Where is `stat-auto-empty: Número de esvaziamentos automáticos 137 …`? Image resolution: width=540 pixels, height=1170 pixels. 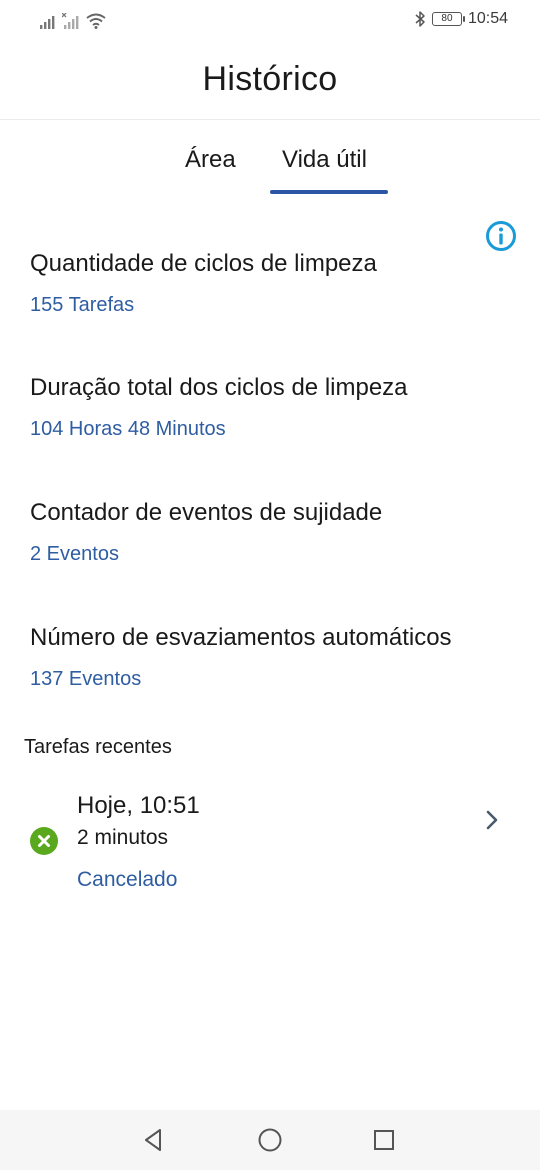 stat-auto-empty: Número de esvaziamentos automáticos 137 … is located at coordinates (270, 657).